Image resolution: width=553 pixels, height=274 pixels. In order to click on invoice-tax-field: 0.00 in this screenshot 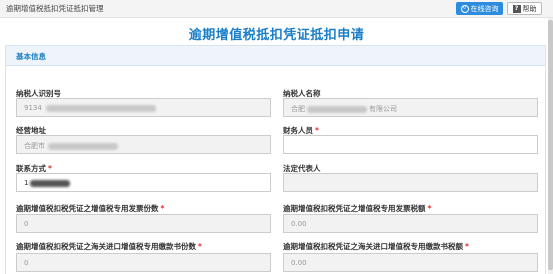, I will do `click(410, 223)`.